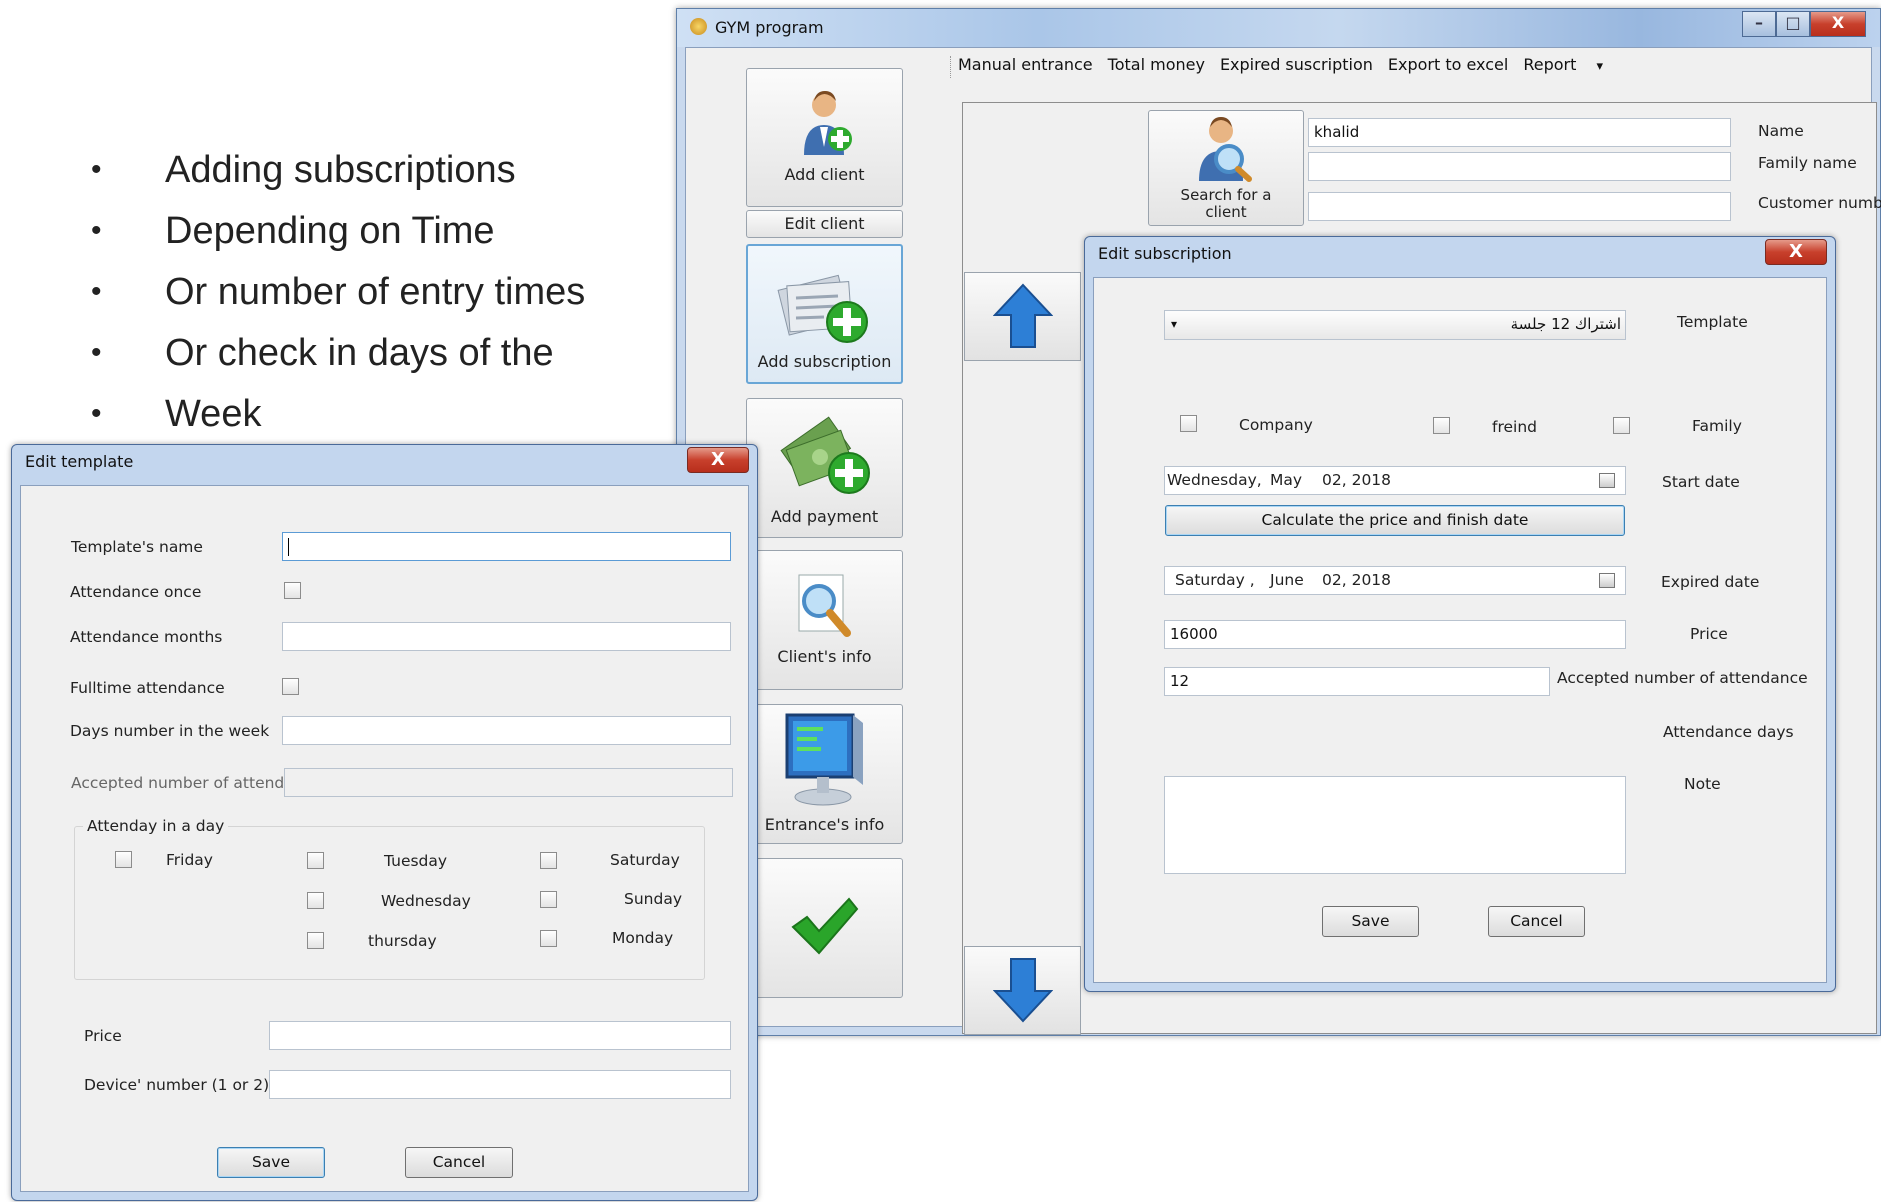 Image resolution: width=1881 pixels, height=1202 pixels. Describe the element at coordinates (643, 938) in the screenshot. I see `monday-label: Monday` at that location.